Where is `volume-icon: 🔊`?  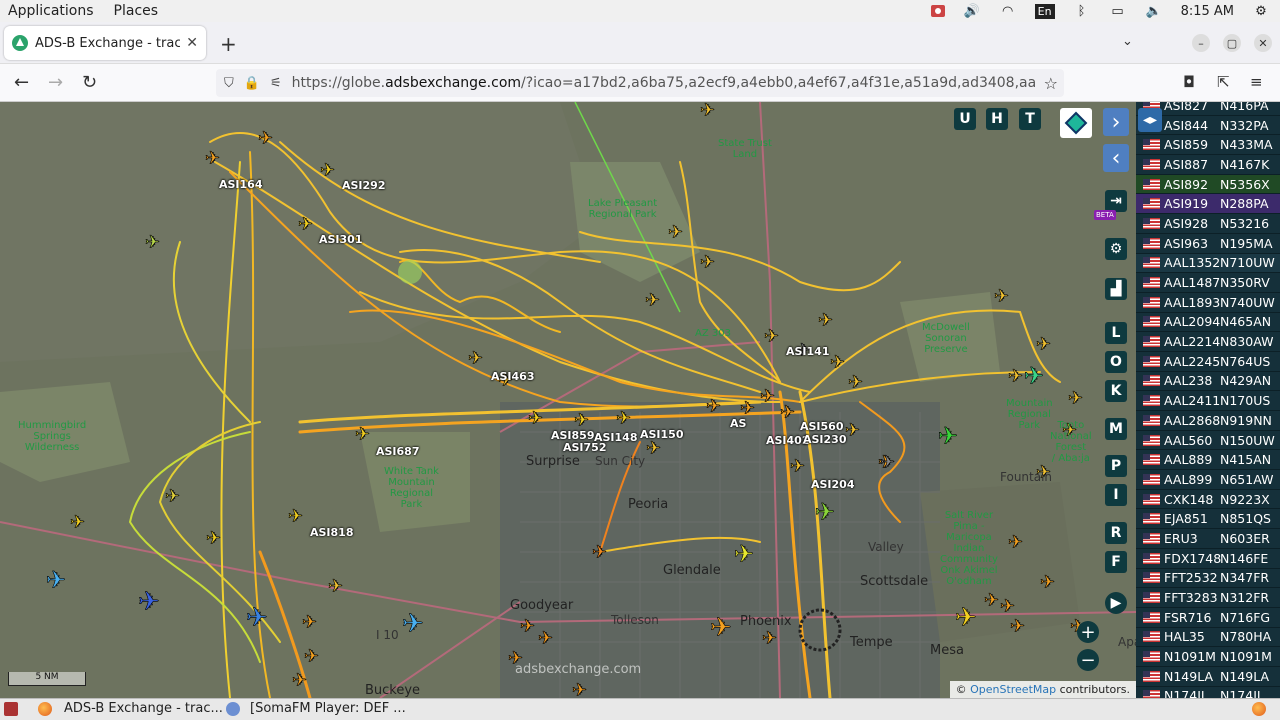 volume-icon: 🔊 is located at coordinates (972, 11).